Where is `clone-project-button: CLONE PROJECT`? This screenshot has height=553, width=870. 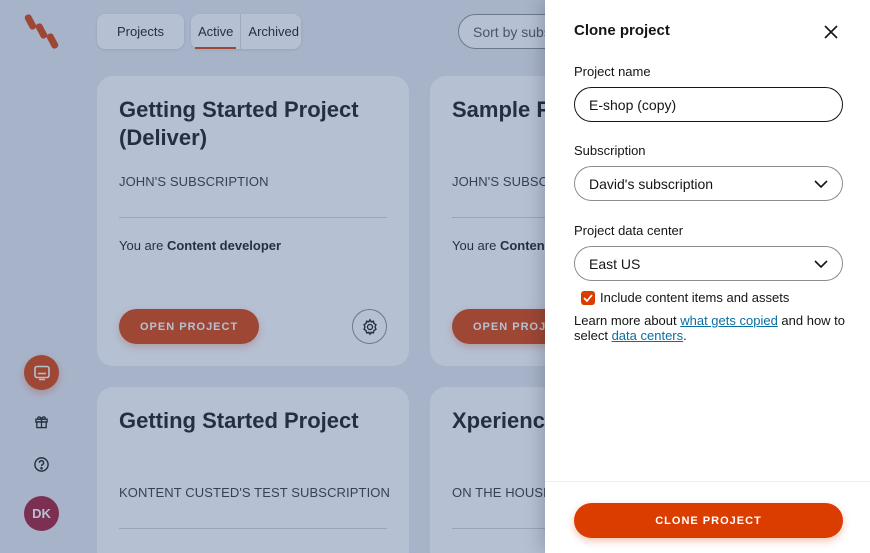 clone-project-button: CLONE PROJECT is located at coordinates (708, 520).